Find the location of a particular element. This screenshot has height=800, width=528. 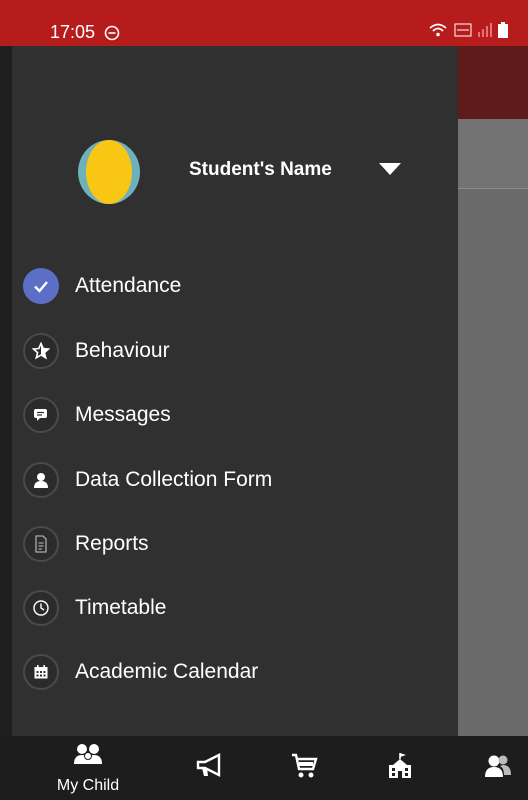

clock-icon is located at coordinates (41, 608).